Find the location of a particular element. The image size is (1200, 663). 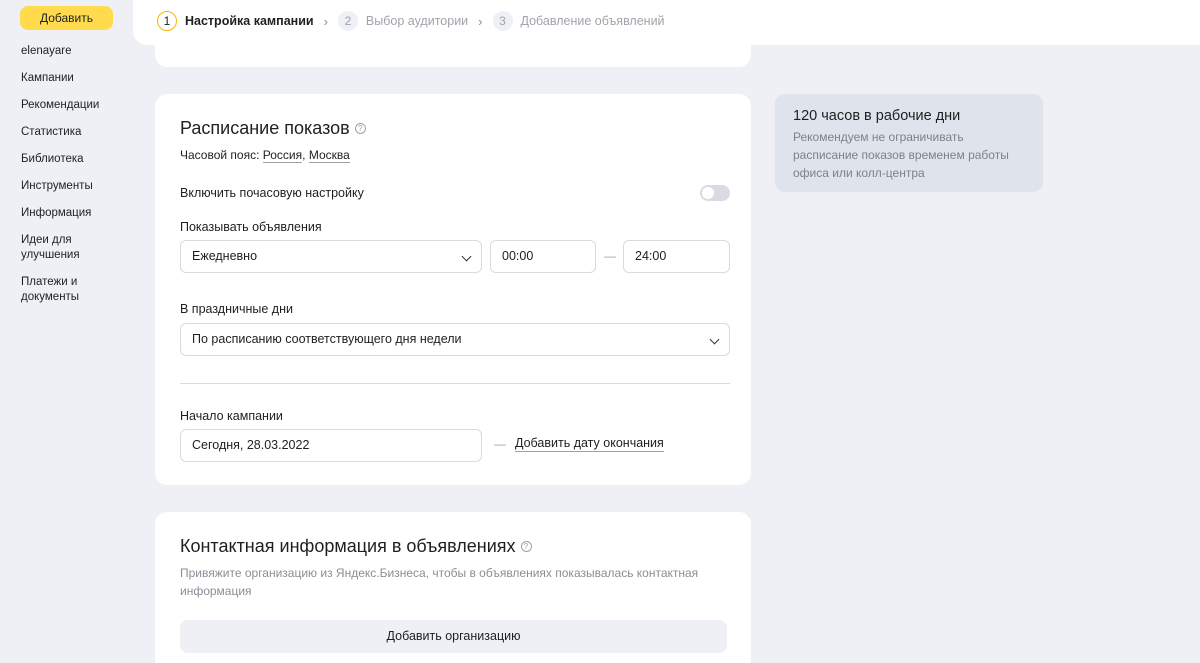

contact-title-row: Контактная информация в объявлениях ? is located at coordinates (356, 546).